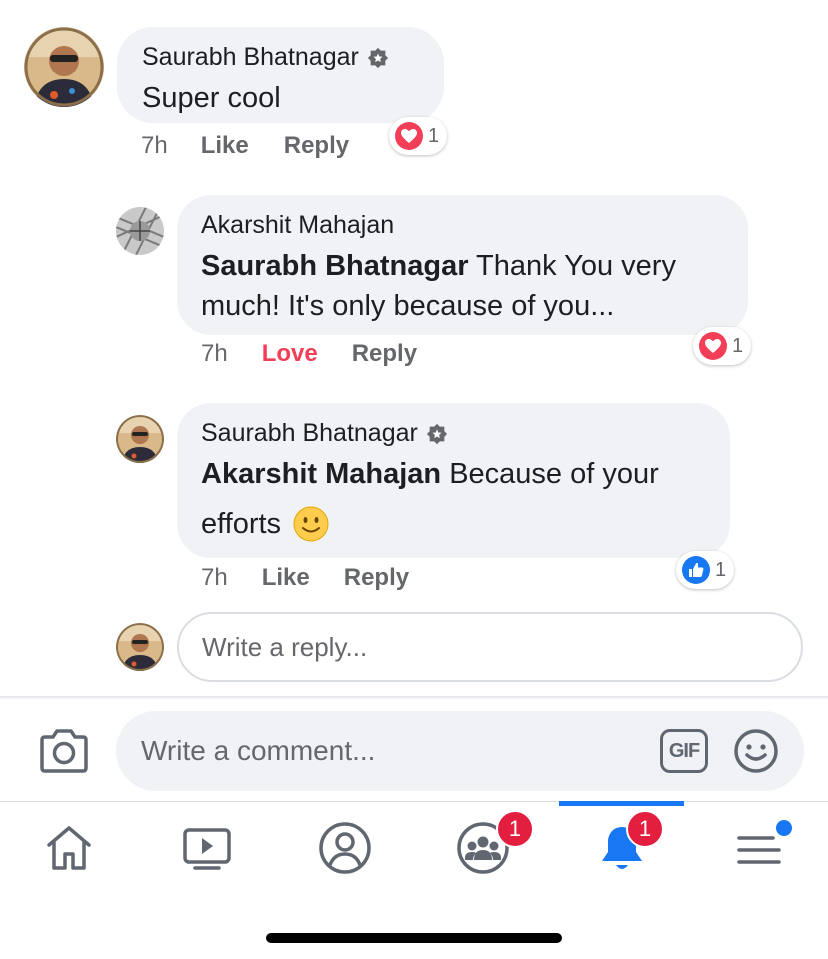 Image resolution: width=828 pixels, height=959 pixels. Describe the element at coordinates (621, 803) in the screenshot. I see `active-tab-indicator` at that location.